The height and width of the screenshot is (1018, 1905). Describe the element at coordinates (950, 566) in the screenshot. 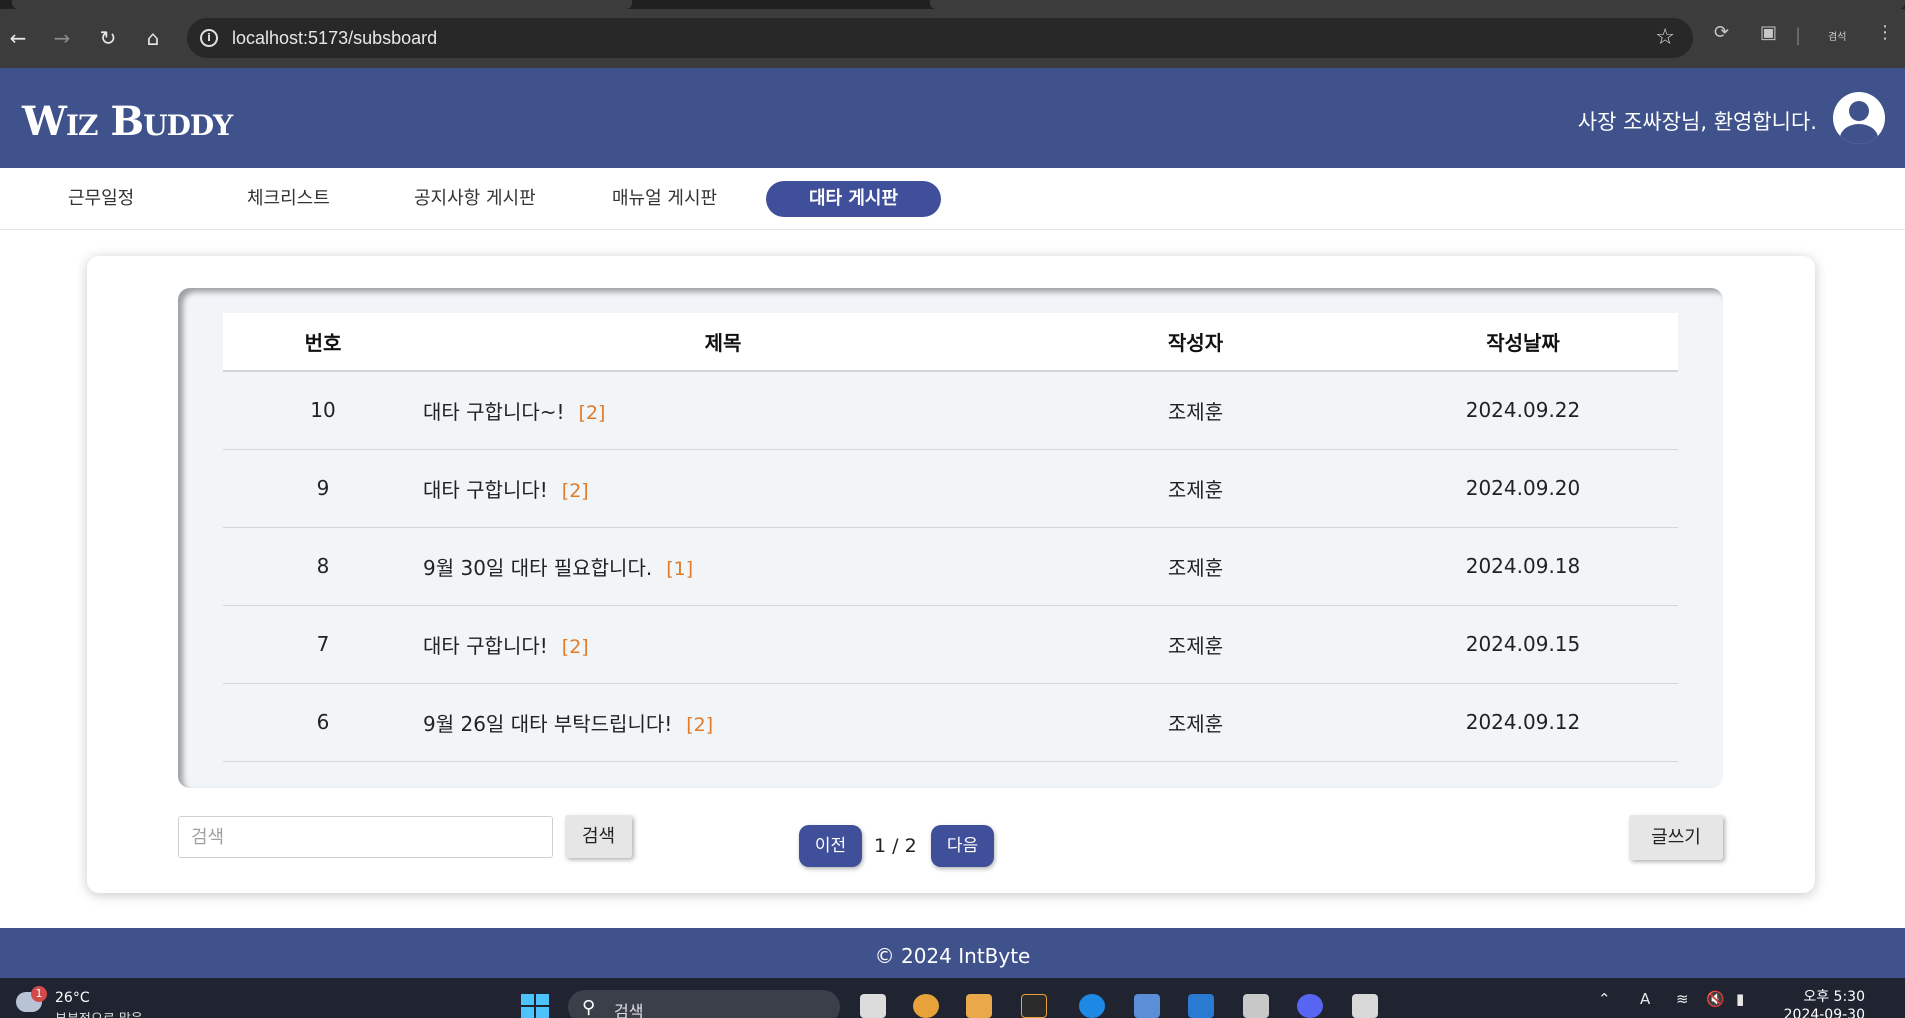

I see `table-row: 8 9월 30일 대타 필요합니다. [1] 조제훈 2024.09.18` at that location.